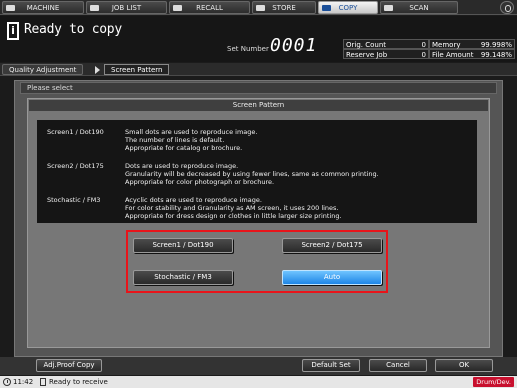 This screenshot has width=517, height=388. Describe the element at coordinates (507, 7) in the screenshot. I see `power-icon` at that location.